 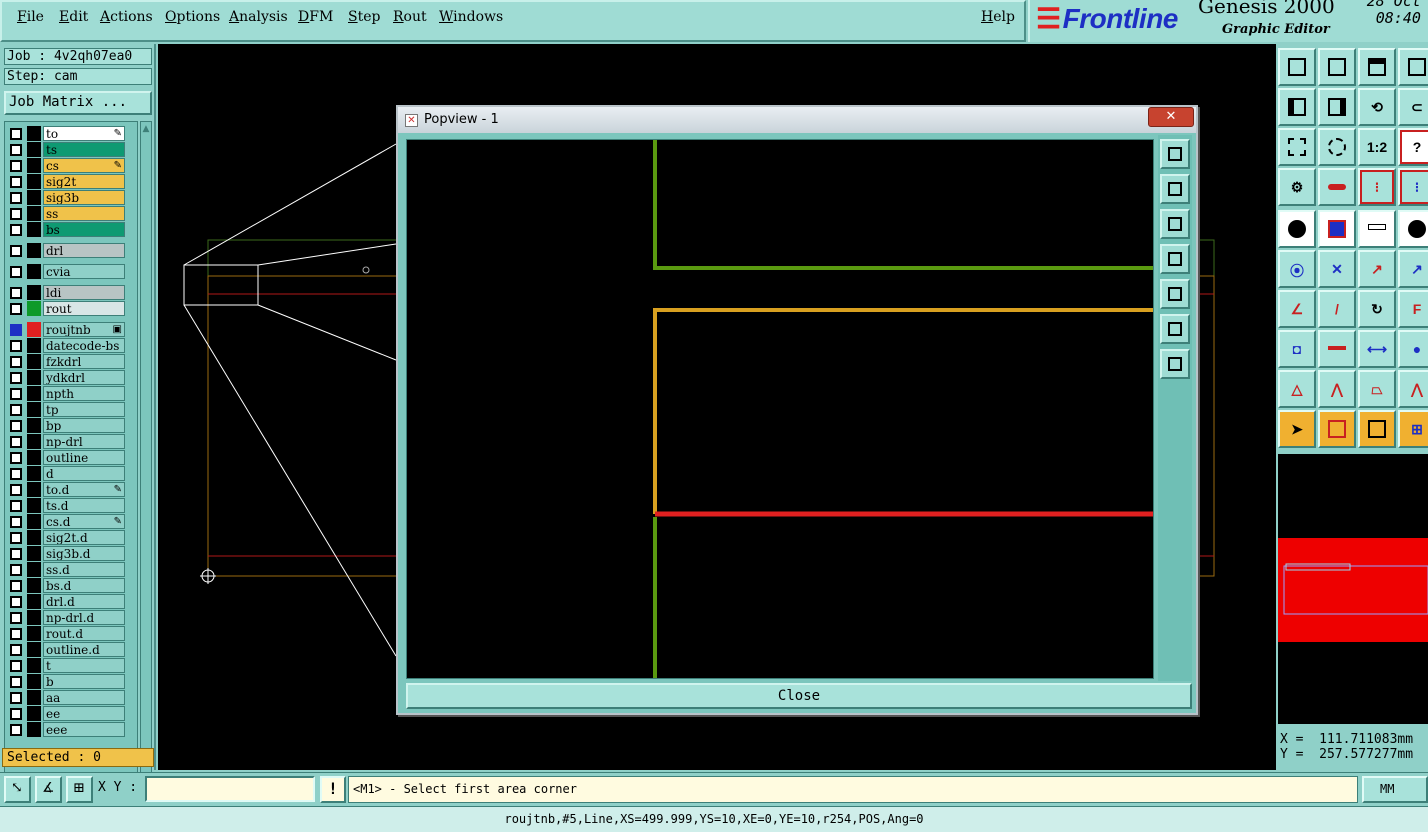 What do you see at coordinates (1297, 349) in the screenshot?
I see `copy-button: ◘` at bounding box center [1297, 349].